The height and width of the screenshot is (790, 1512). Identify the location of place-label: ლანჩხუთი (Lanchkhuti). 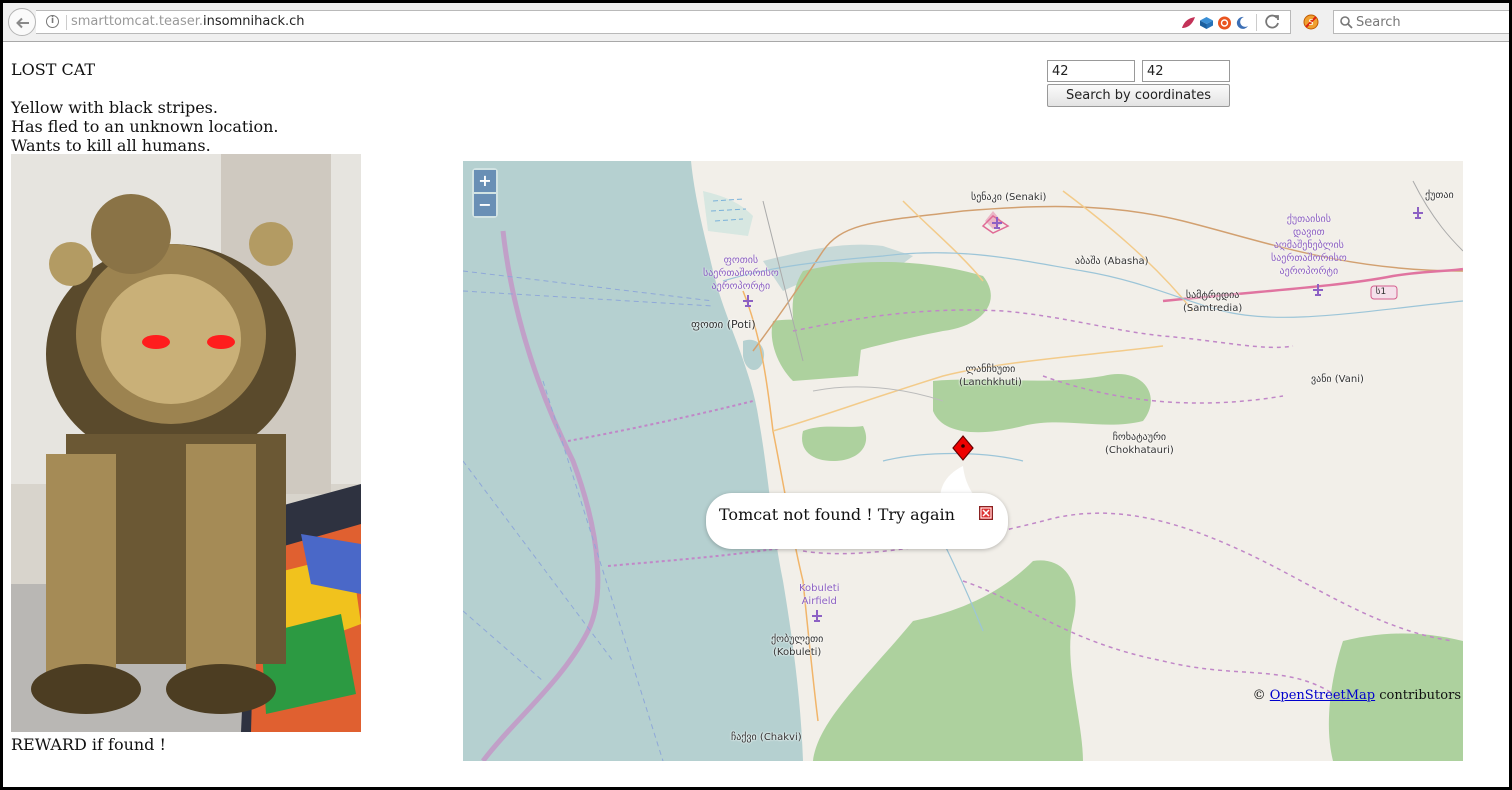
(990, 376).